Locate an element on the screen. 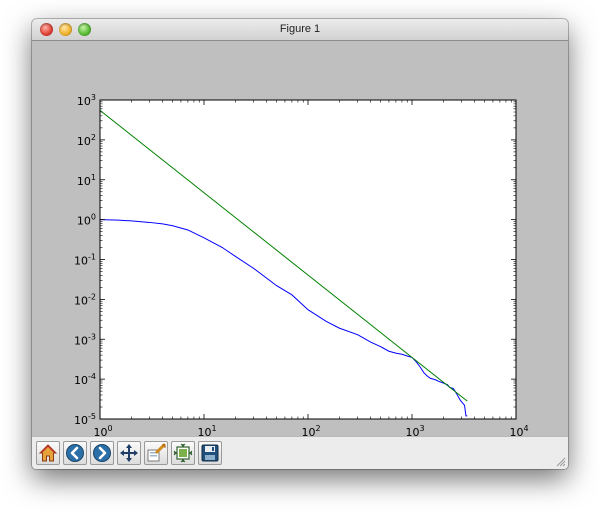 The width and height of the screenshot is (600, 515). forward-icon is located at coordinates (102, 453).